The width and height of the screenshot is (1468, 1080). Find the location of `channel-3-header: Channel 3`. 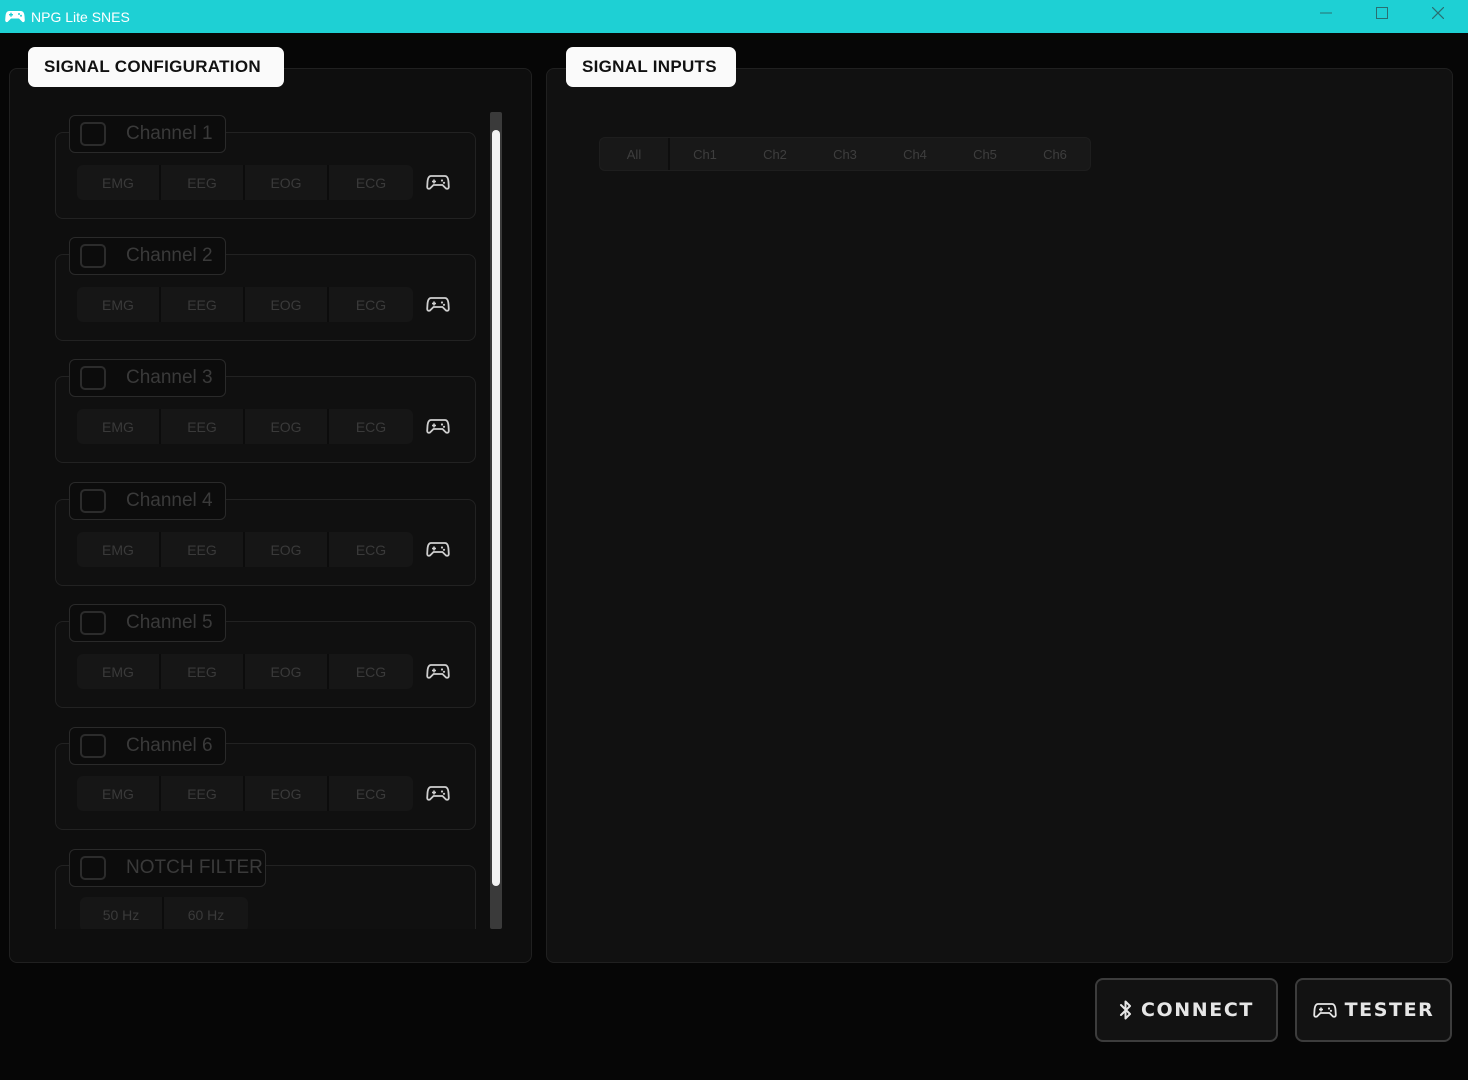

channel-3-header: Channel 3 is located at coordinates (147, 378).